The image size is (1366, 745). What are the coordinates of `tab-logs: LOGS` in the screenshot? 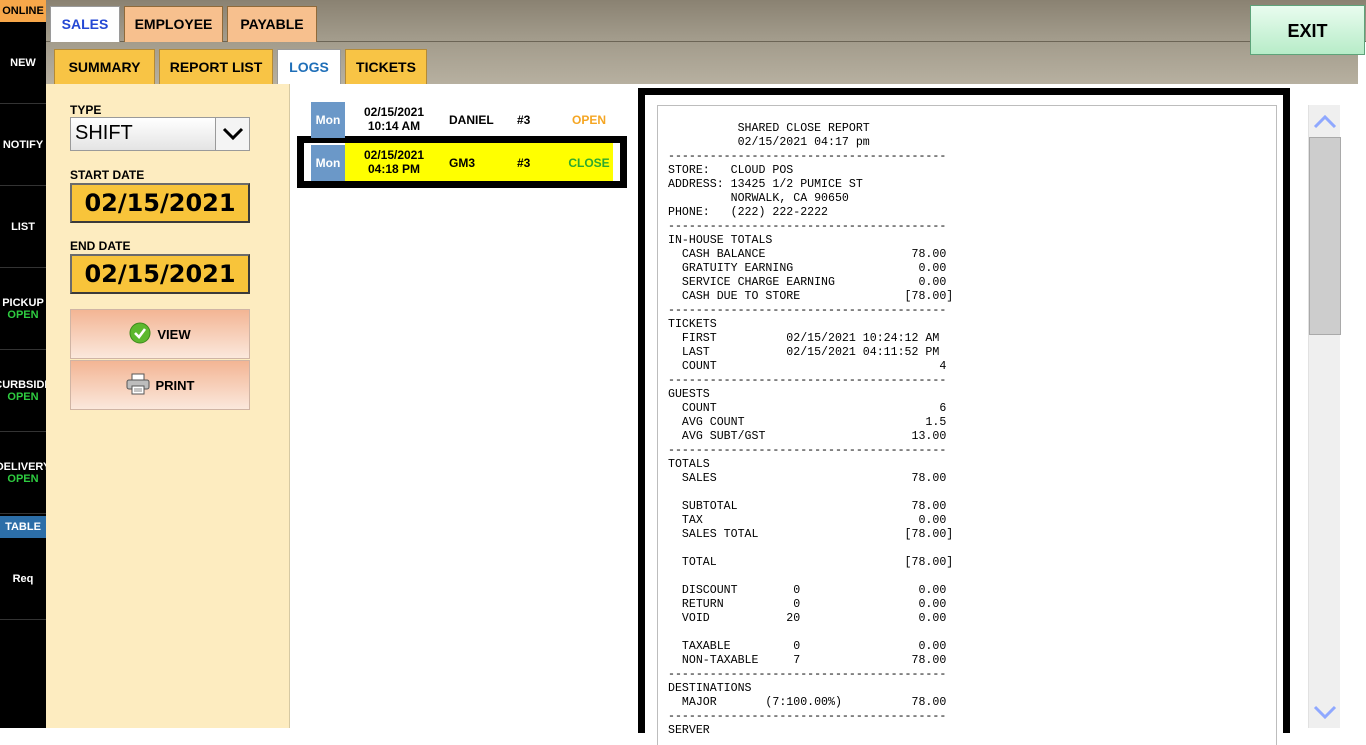 It's located at (309, 66).